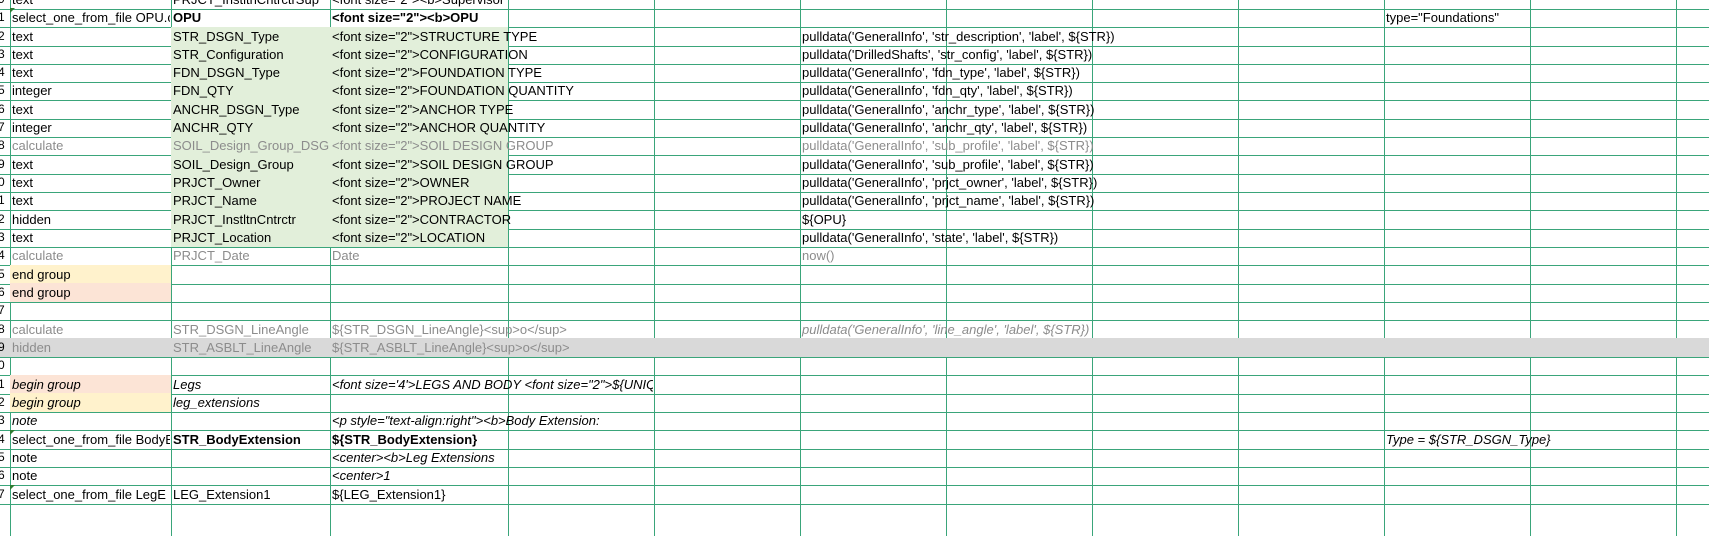  Describe the element at coordinates (250, 72) in the screenshot. I see `cell-col-b: FDN_DSGN_Type` at that location.